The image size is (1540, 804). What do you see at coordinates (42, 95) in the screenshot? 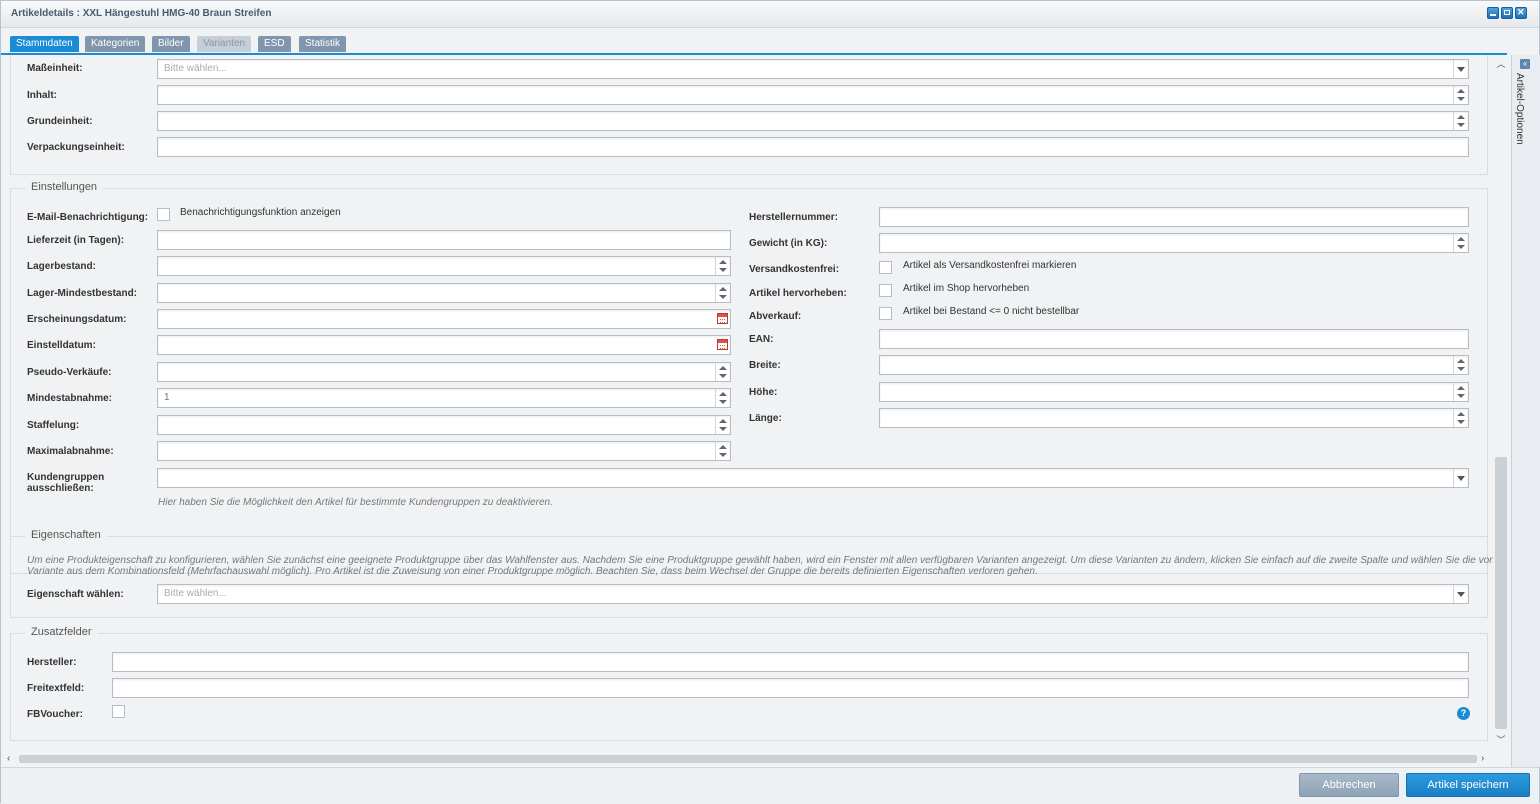
I see `inhalt-label: Inhalt:` at bounding box center [42, 95].